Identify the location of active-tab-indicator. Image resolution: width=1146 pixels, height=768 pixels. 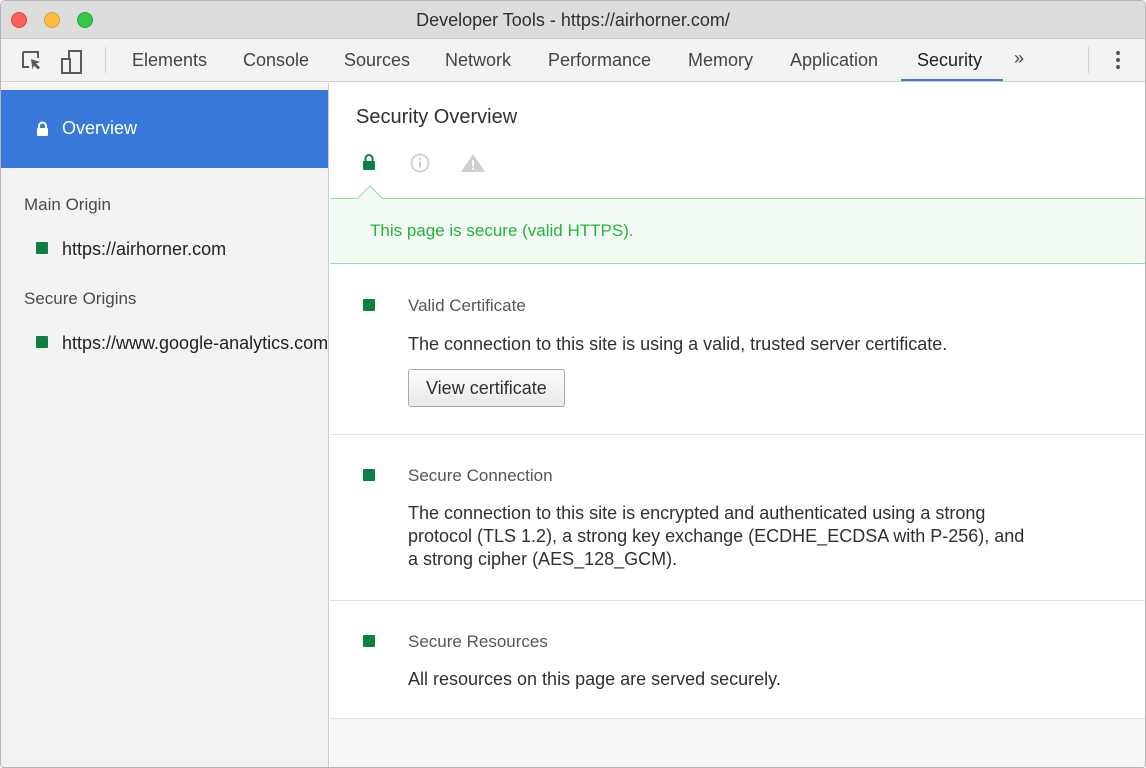
(952, 80).